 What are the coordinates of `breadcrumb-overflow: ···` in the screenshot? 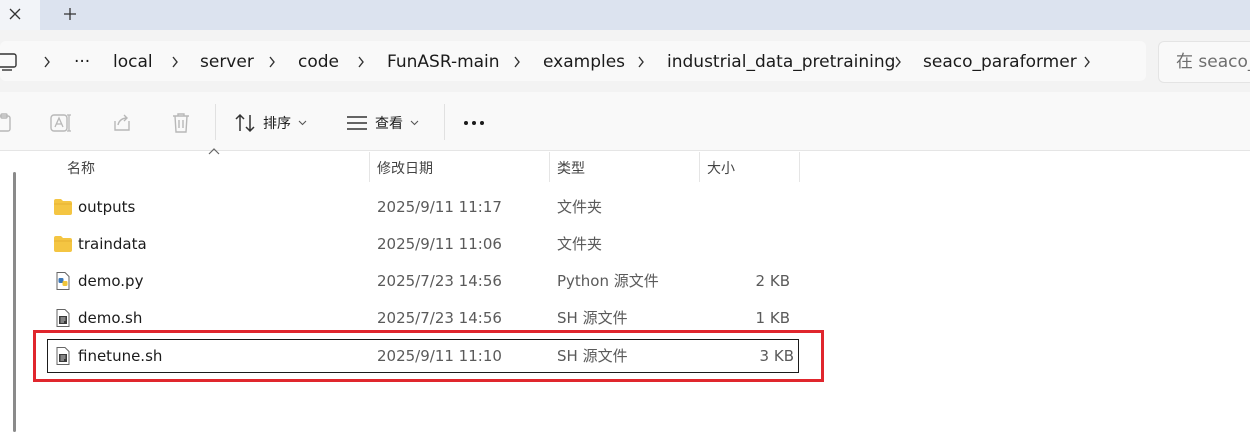 It's located at (82, 62).